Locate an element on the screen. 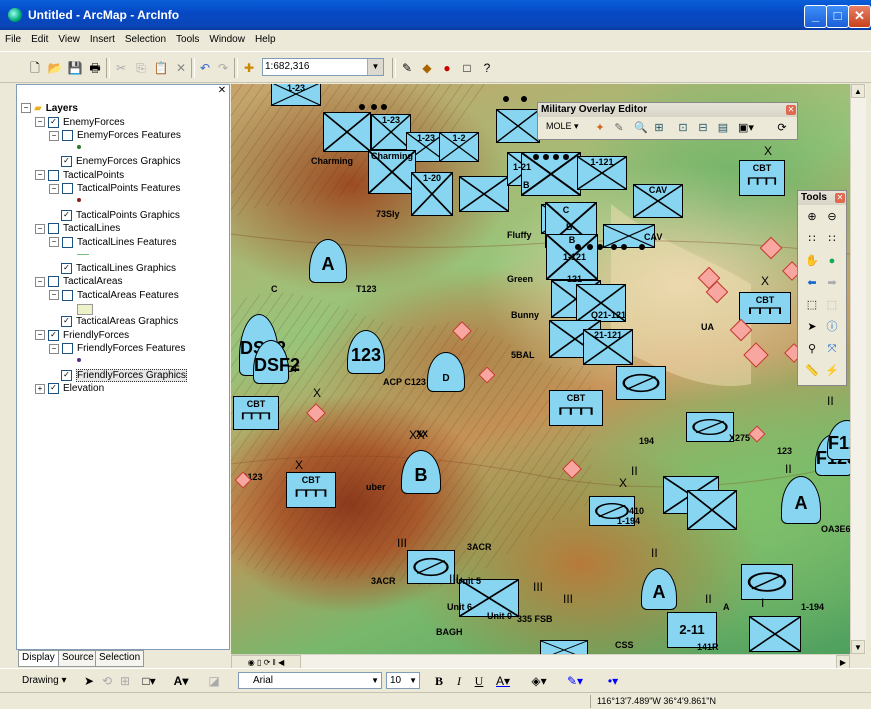 The width and height of the screenshot is (871, 709). line-color-icon: ✎▾ is located at coordinates (575, 681).